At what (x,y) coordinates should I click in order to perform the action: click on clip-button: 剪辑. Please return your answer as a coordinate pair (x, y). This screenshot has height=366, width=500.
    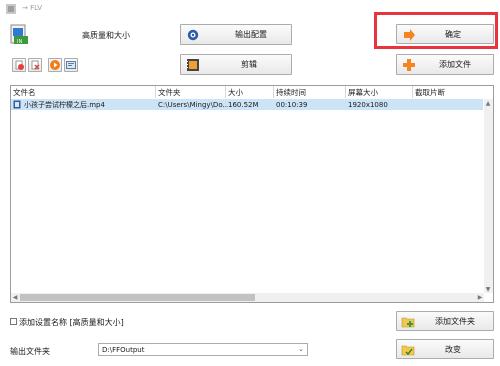
    Looking at the image, I should click on (236, 64).